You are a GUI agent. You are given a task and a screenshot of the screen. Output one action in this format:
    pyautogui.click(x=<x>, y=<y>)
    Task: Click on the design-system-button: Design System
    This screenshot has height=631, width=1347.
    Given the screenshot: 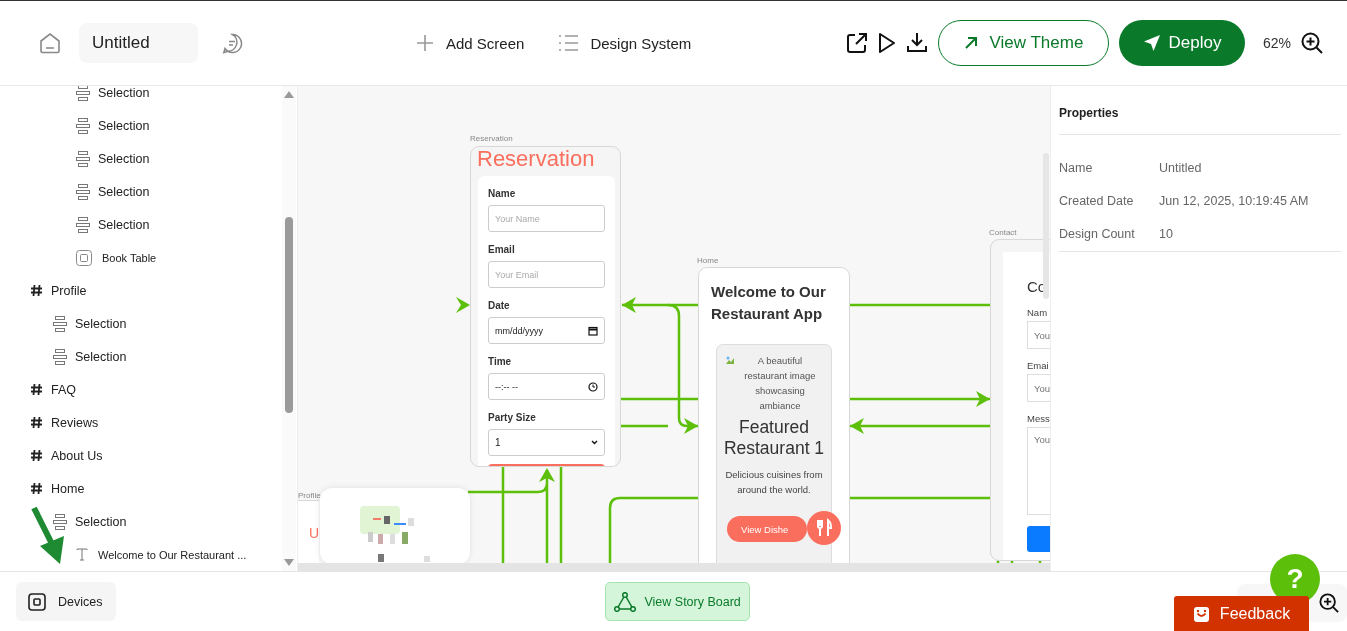 What is the action you would take?
    pyautogui.click(x=625, y=43)
    